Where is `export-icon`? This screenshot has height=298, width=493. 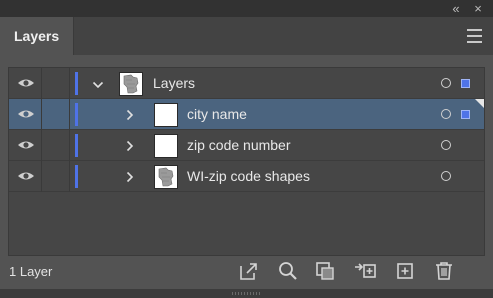 export-icon is located at coordinates (249, 271).